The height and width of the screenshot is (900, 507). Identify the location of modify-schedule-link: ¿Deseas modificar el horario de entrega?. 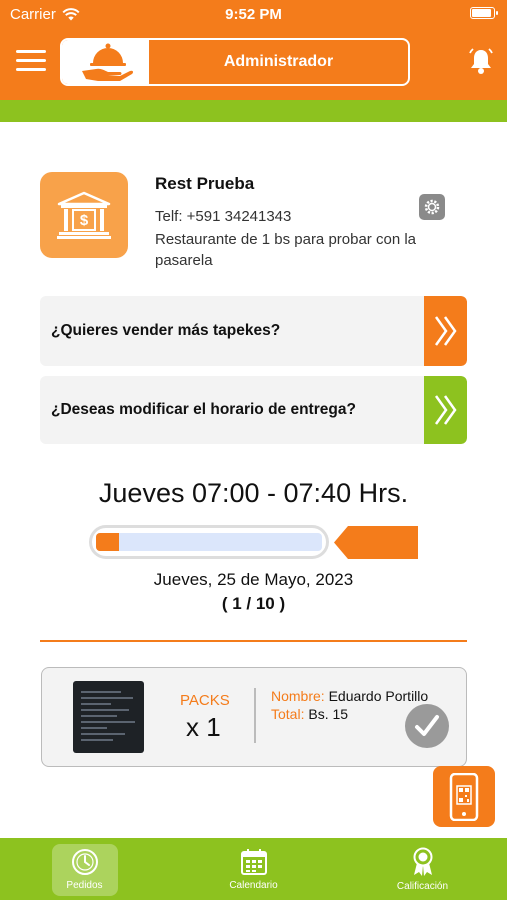
(253, 410).